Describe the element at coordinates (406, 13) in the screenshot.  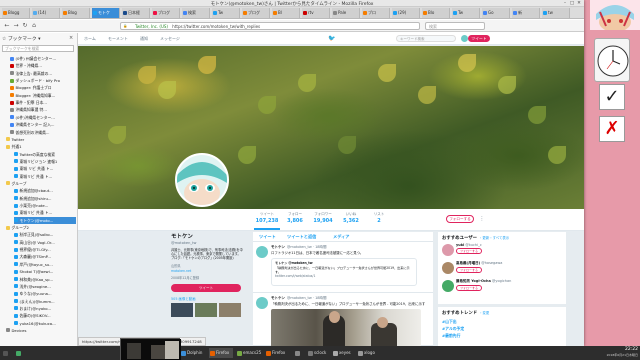
I see `browser-tab: (29)` at that location.